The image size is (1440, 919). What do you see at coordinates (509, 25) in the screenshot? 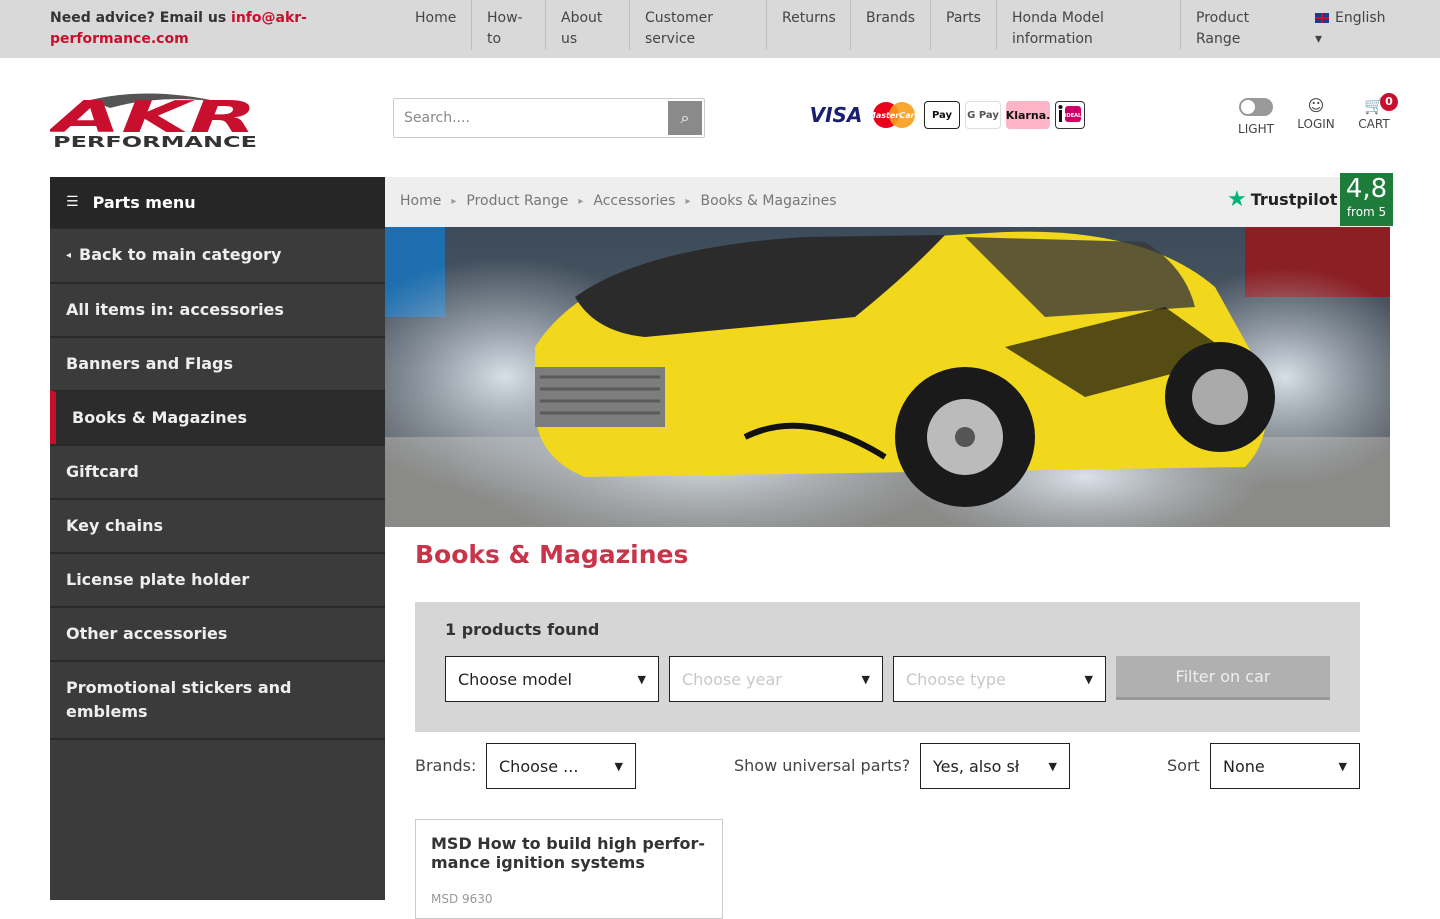
I see `nav-how-to: How-to` at bounding box center [509, 25].